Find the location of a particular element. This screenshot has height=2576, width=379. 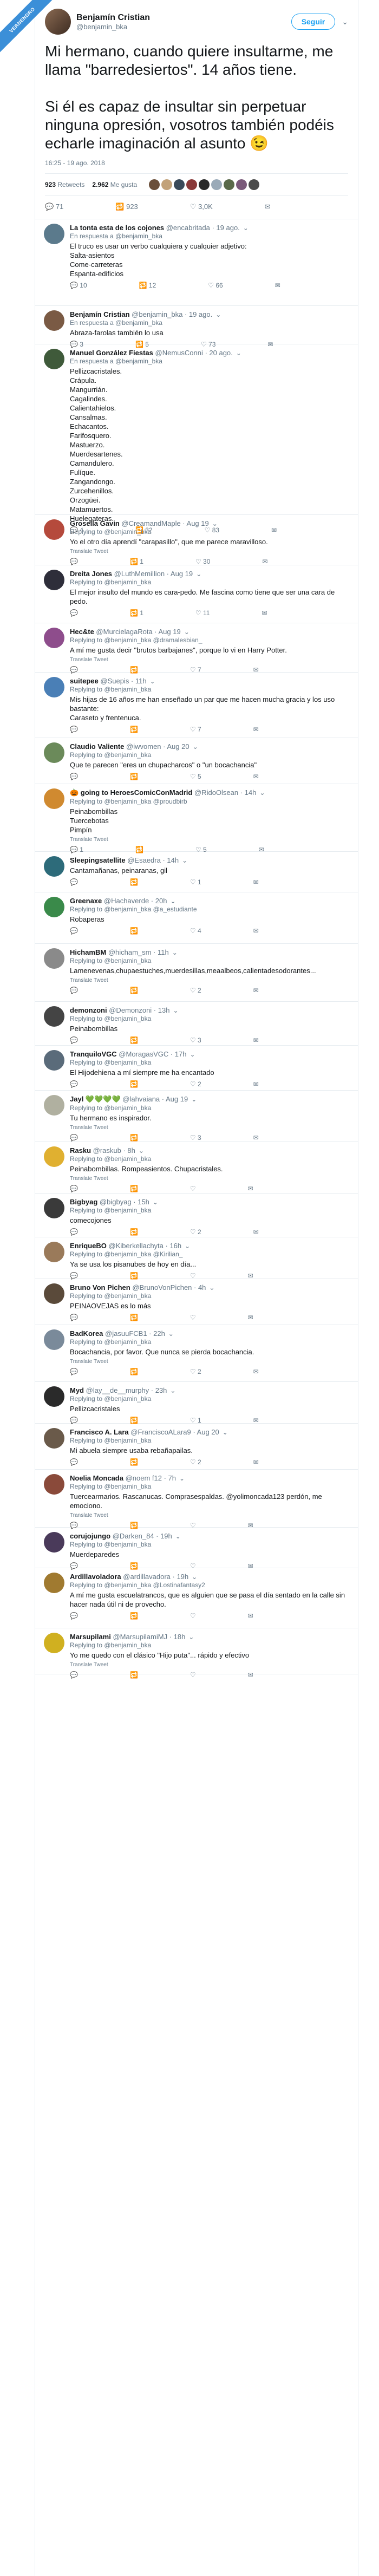

reply-author-name: Ardillavoladora is located at coordinates (96, 1577).